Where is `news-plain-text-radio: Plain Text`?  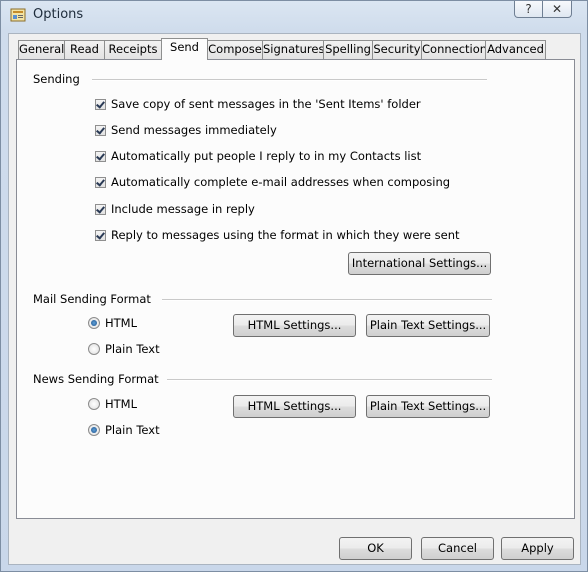 news-plain-text-radio: Plain Text is located at coordinates (124, 430).